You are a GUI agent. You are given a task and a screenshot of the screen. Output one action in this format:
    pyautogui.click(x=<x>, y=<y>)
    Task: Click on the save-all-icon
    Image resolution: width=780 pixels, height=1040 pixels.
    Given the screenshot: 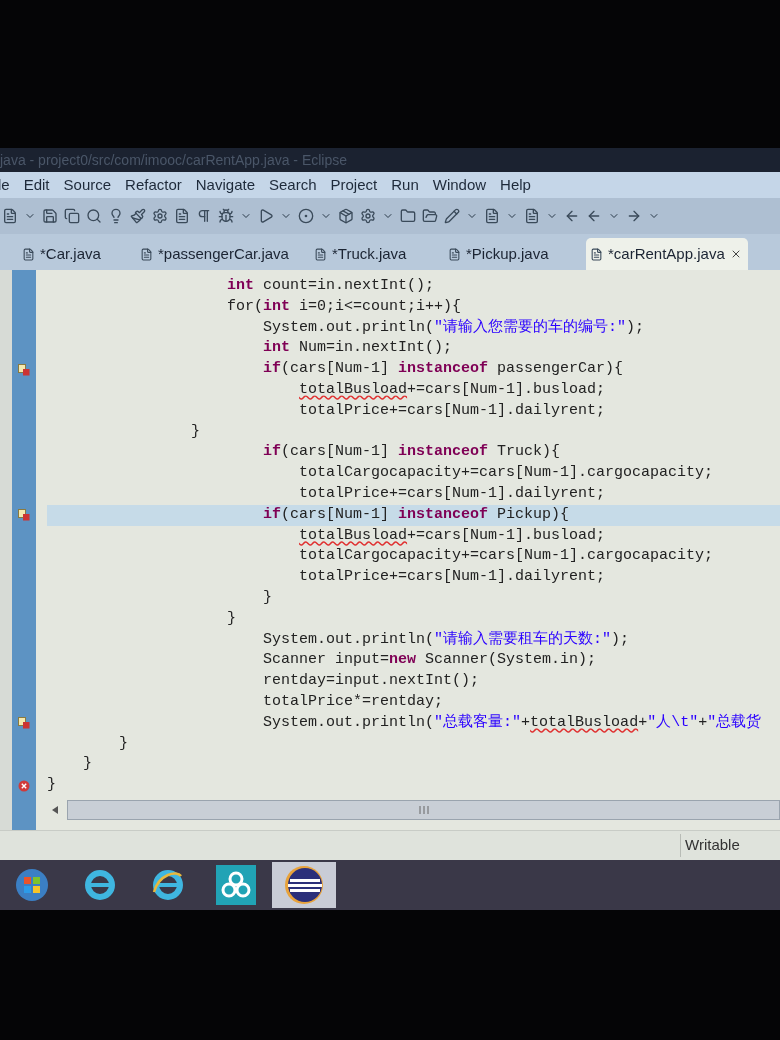 What is the action you would take?
    pyautogui.click(x=72, y=216)
    